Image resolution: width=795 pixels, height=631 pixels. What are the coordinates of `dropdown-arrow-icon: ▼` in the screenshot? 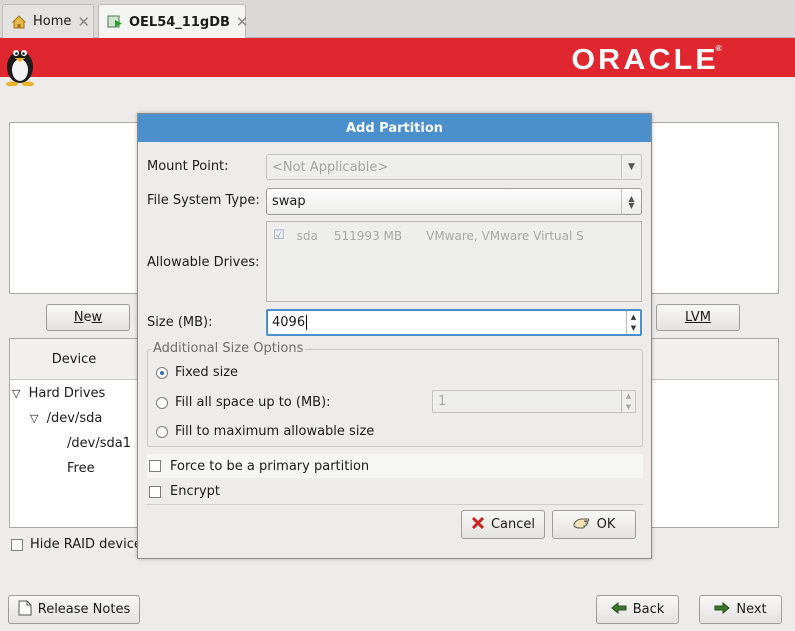 It's located at (631, 167).